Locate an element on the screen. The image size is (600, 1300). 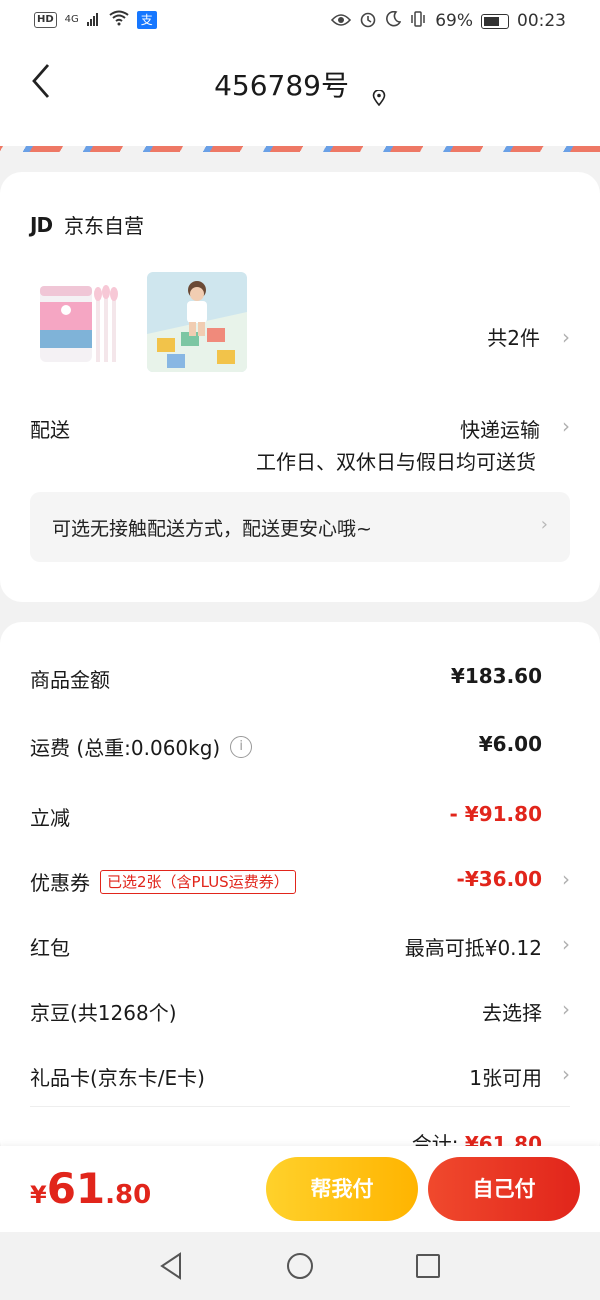
shipping-value: ¥6.00 is located at coordinates (510, 744).